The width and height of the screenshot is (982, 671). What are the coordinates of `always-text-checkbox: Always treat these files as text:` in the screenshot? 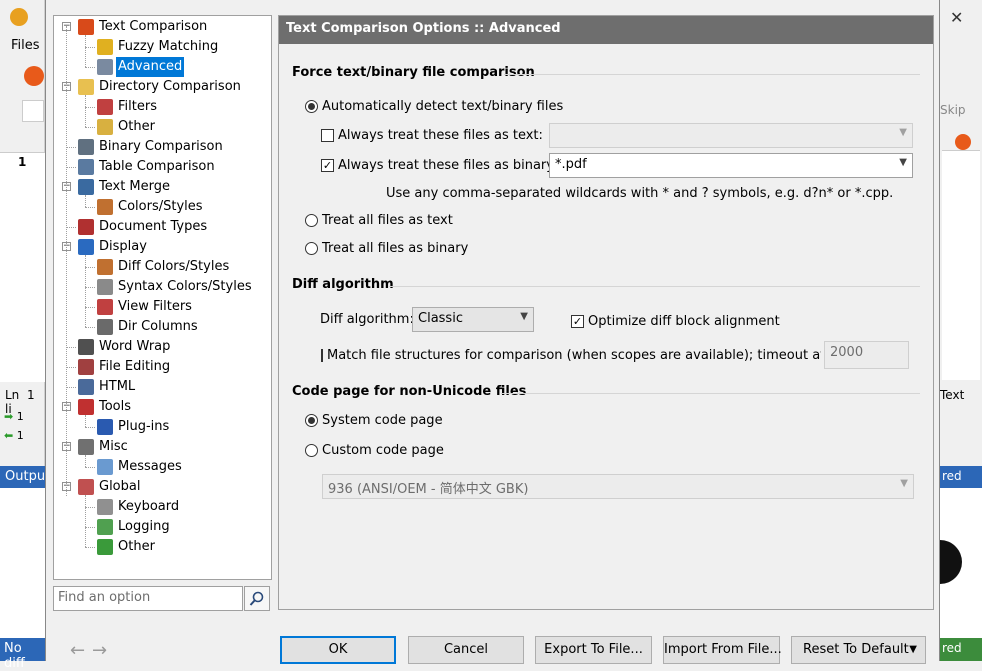 It's located at (432, 135).